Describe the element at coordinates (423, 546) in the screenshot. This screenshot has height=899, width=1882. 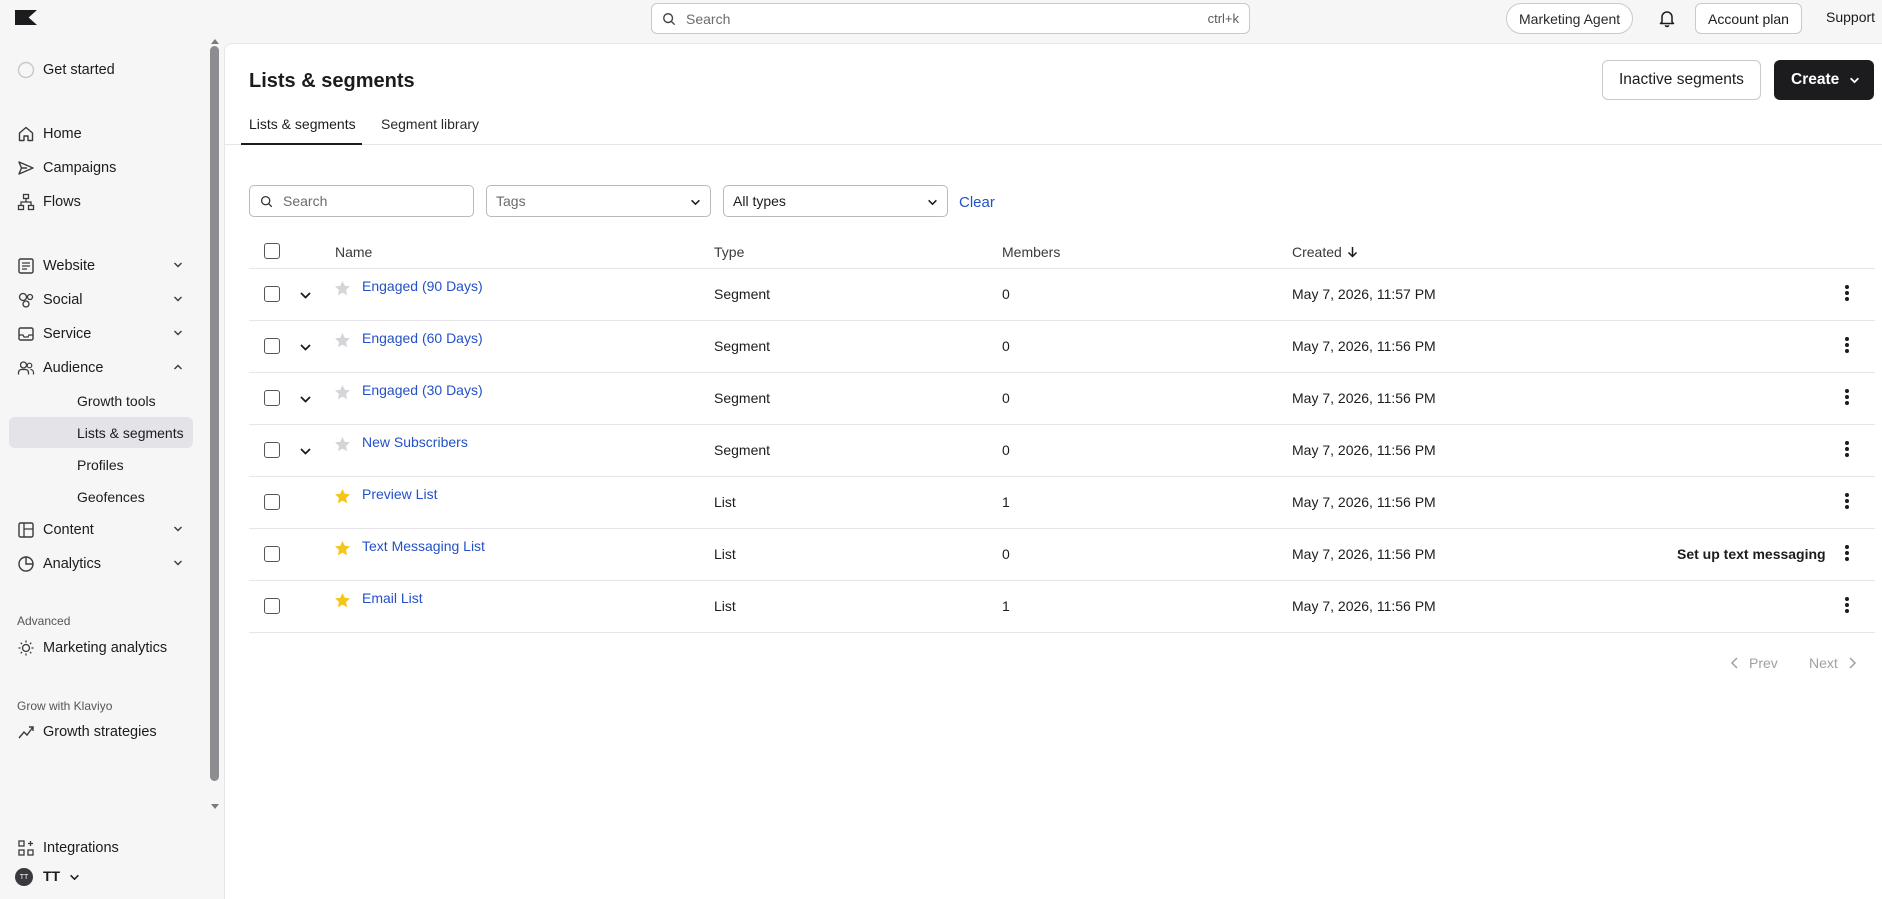
I see `list-name-link: Text Messaging List` at that location.